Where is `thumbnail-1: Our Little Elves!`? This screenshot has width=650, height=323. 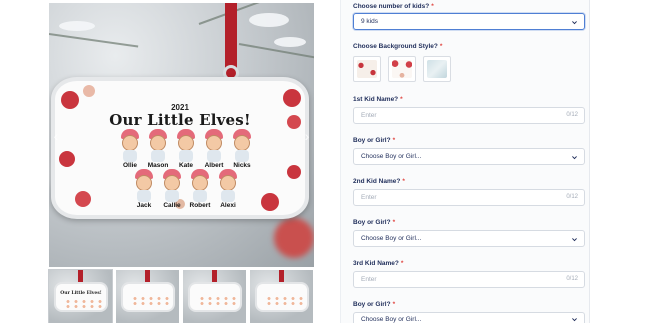 thumbnail-1: Our Little Elves! is located at coordinates (80, 296).